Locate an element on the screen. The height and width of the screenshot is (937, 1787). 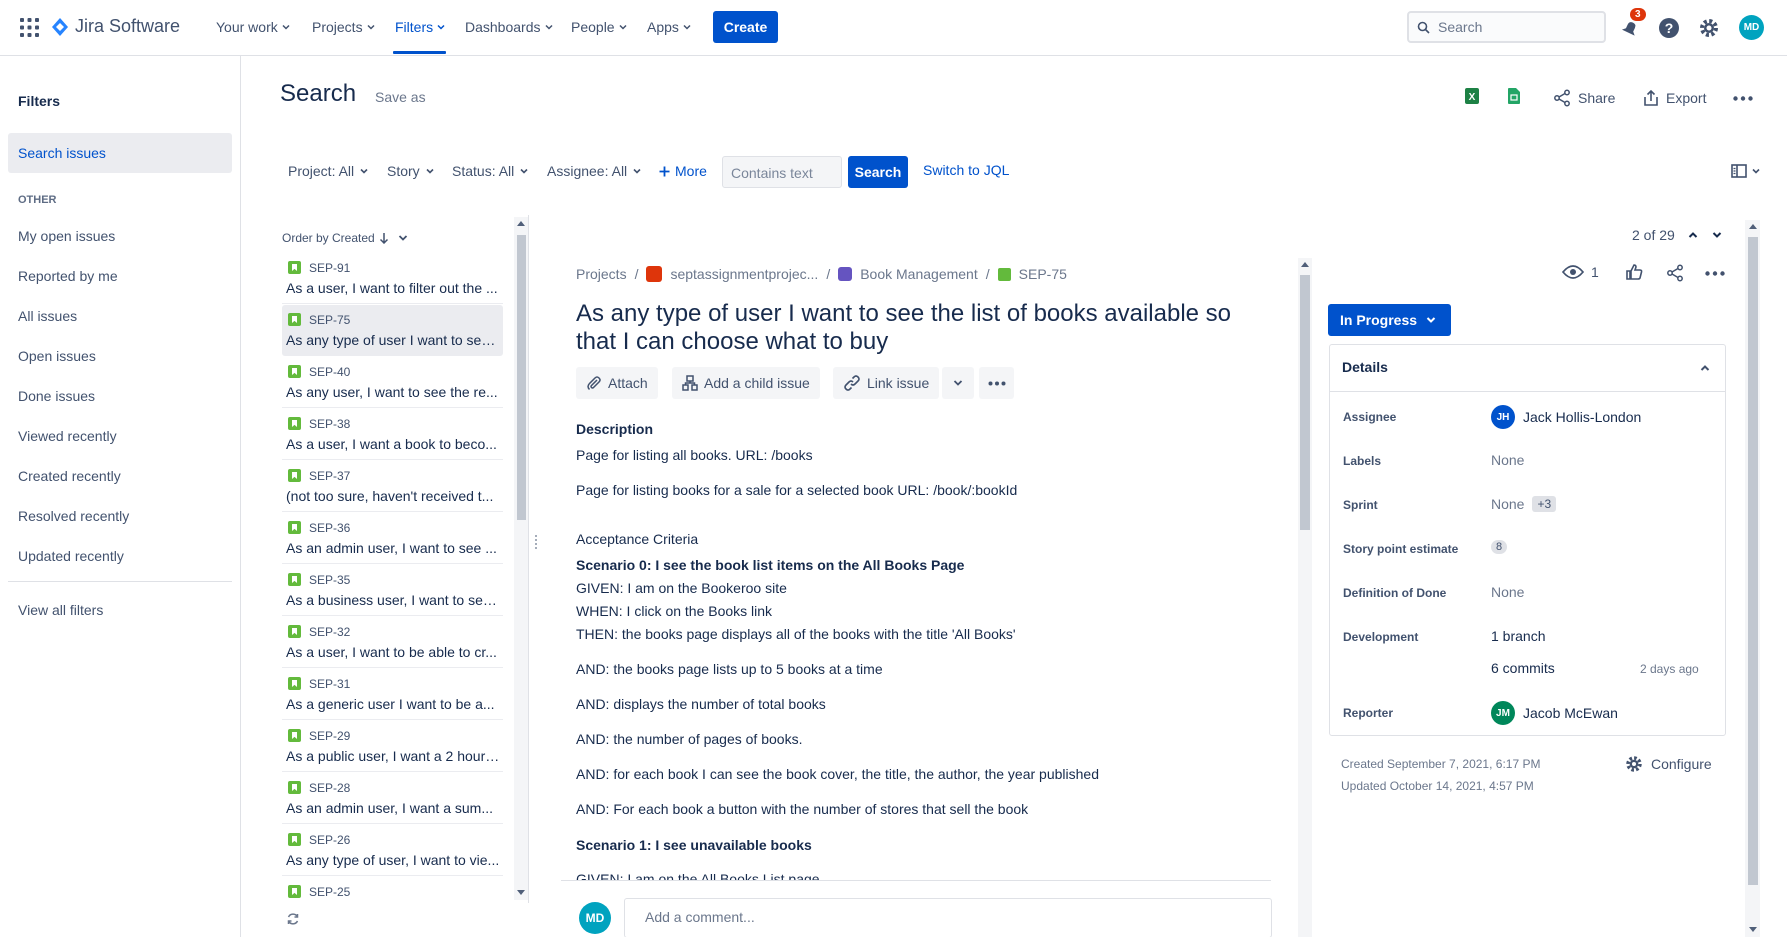
sidebar-item-reported-by-me: Reported by me is located at coordinates (68, 276).